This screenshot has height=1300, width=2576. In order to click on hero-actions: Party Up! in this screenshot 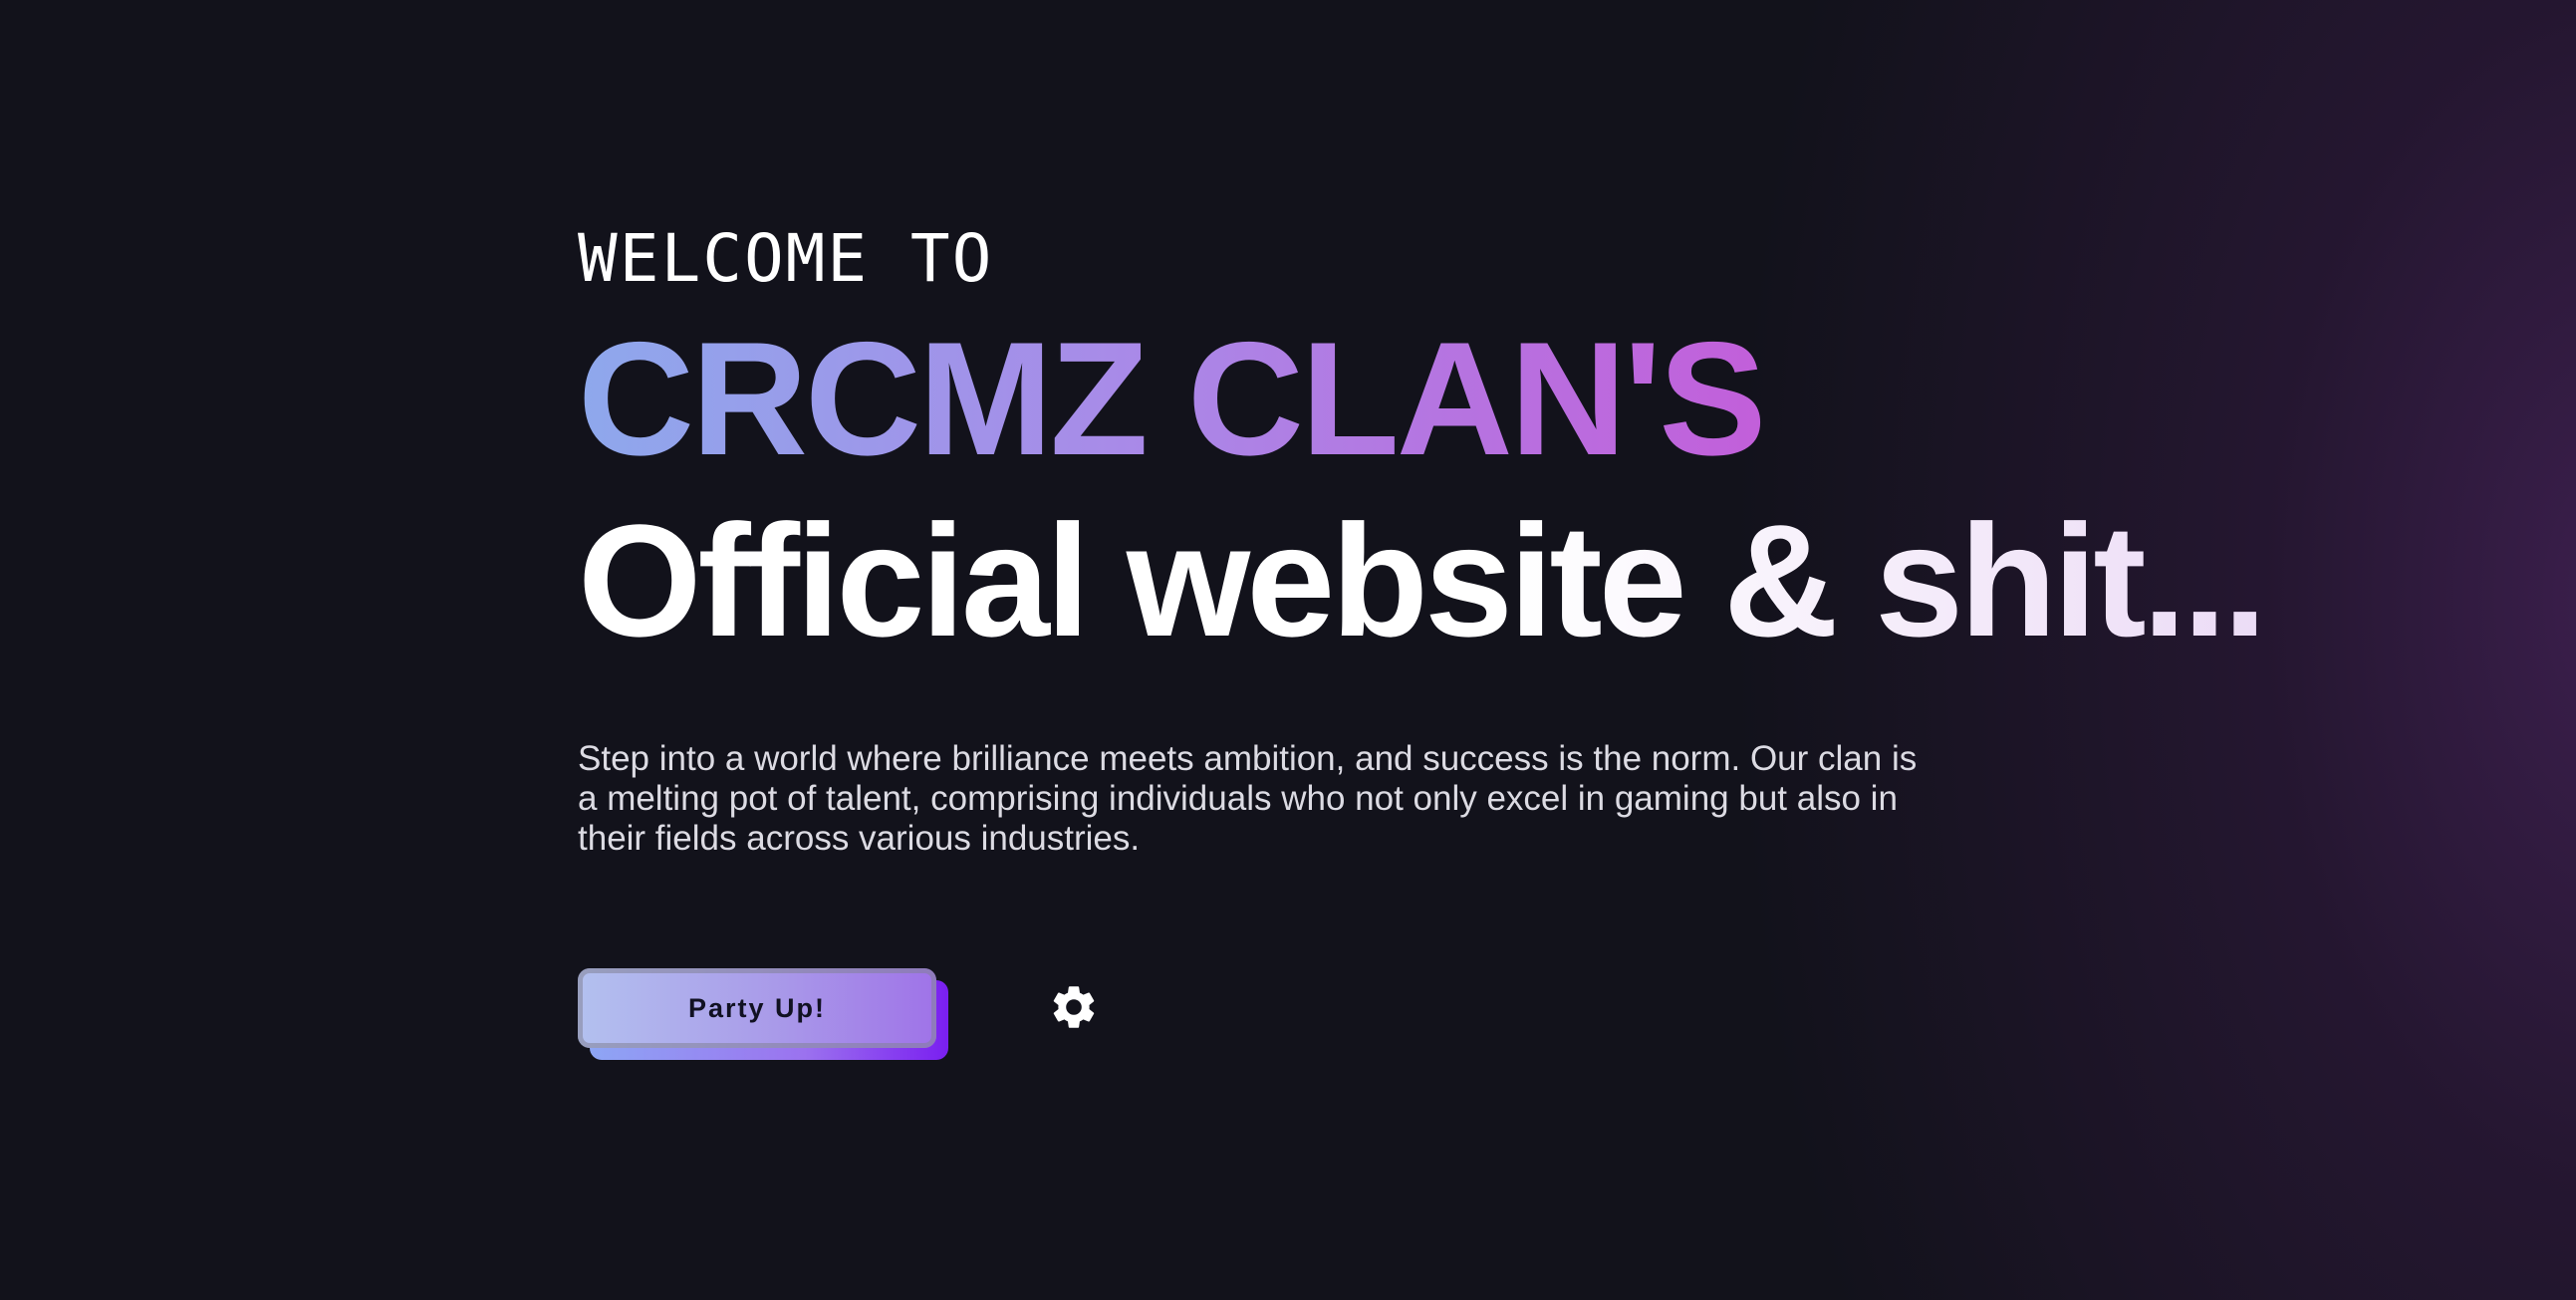, I will do `click(1524, 1018)`.